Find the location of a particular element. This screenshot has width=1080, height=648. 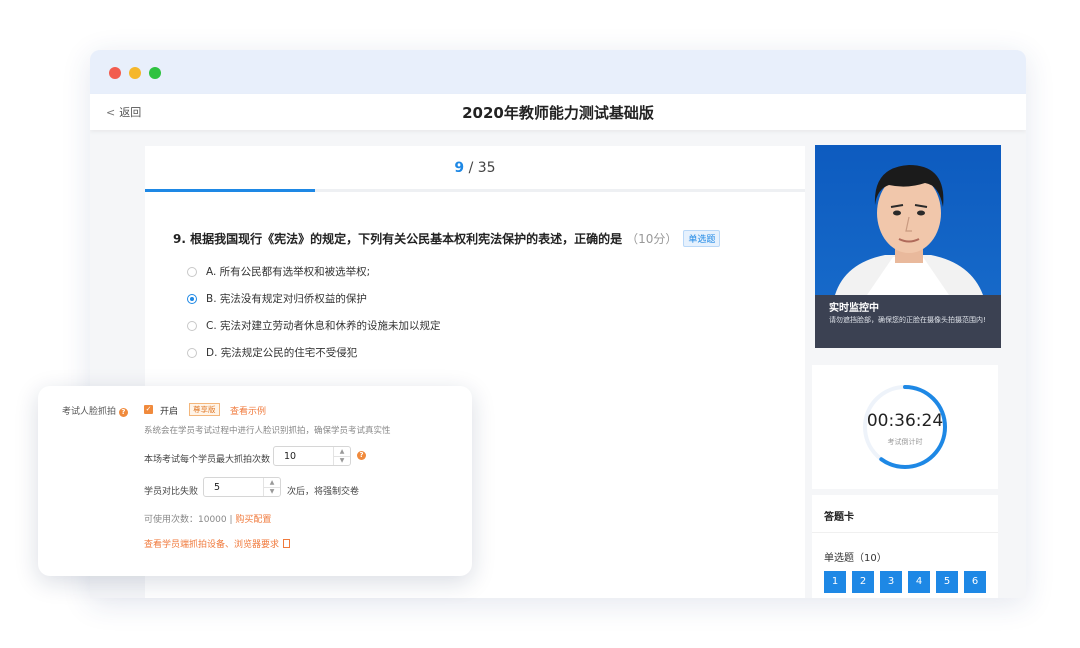

view-example-link: 查看示例 is located at coordinates (248, 410).